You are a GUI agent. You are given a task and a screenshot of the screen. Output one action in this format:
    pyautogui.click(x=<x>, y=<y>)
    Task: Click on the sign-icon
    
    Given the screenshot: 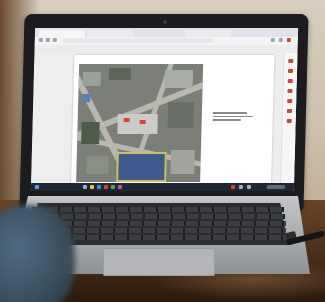 What is the action you would take?
    pyautogui.click(x=289, y=121)
    